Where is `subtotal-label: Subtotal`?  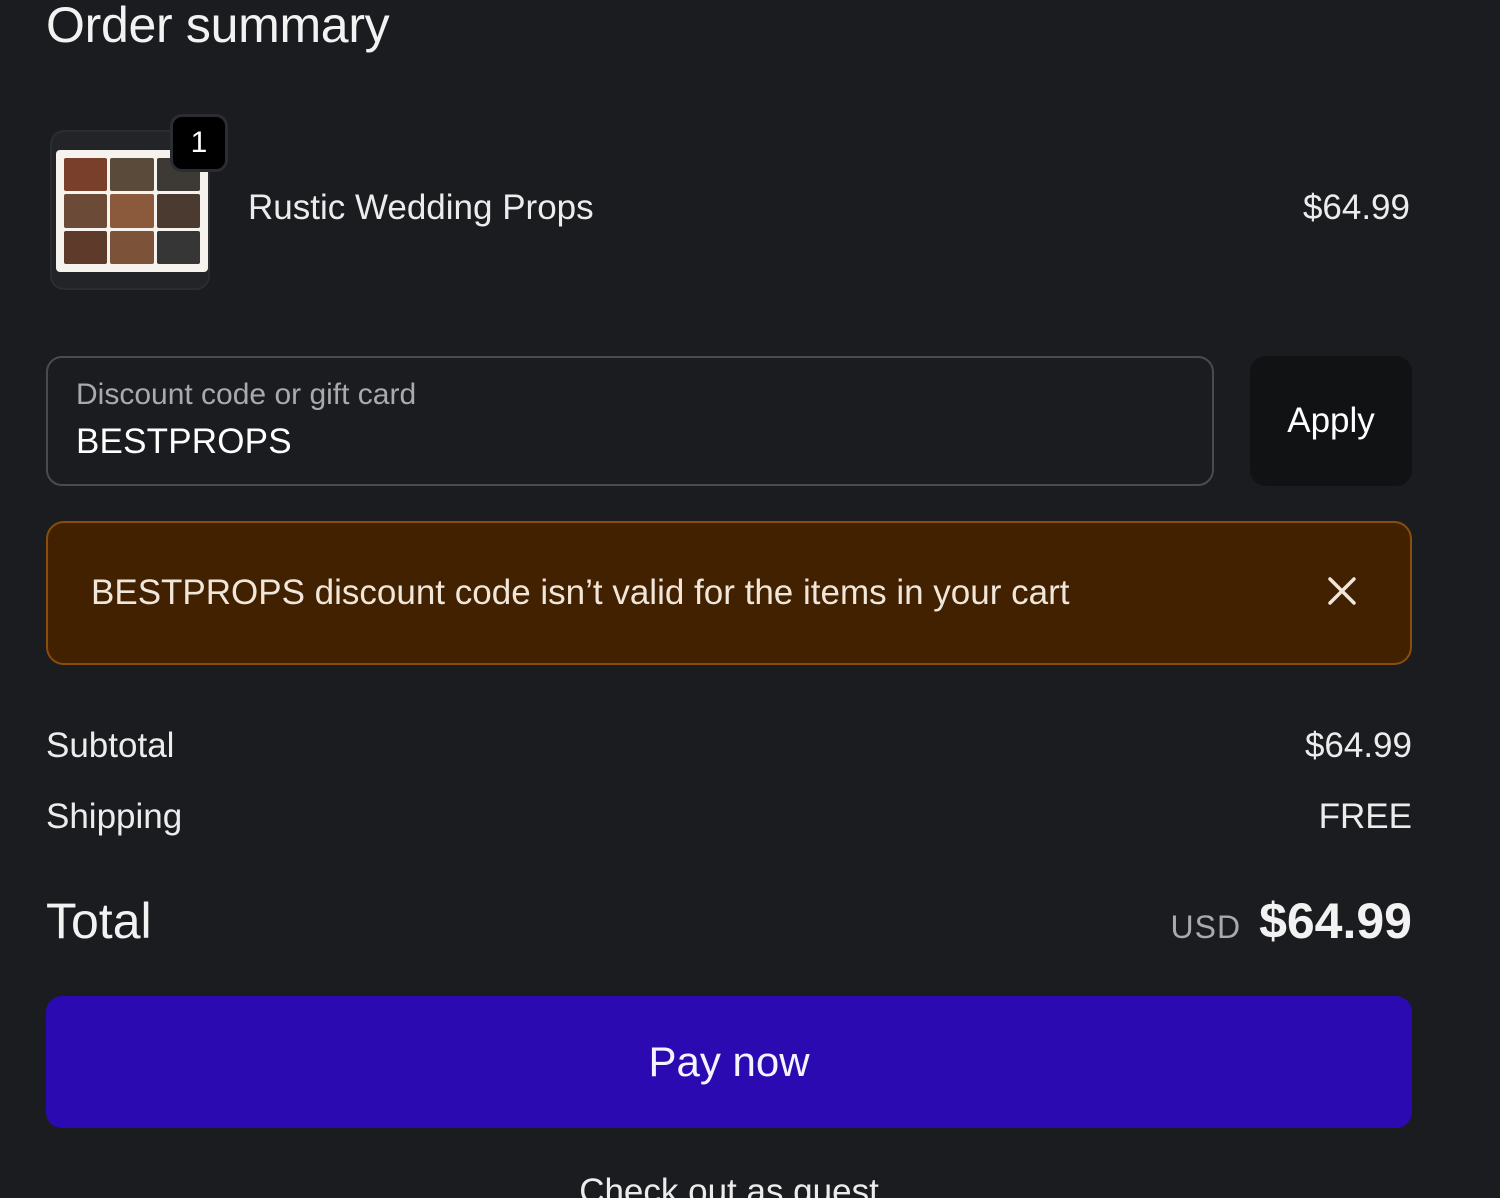 subtotal-label: Subtotal is located at coordinates (110, 745).